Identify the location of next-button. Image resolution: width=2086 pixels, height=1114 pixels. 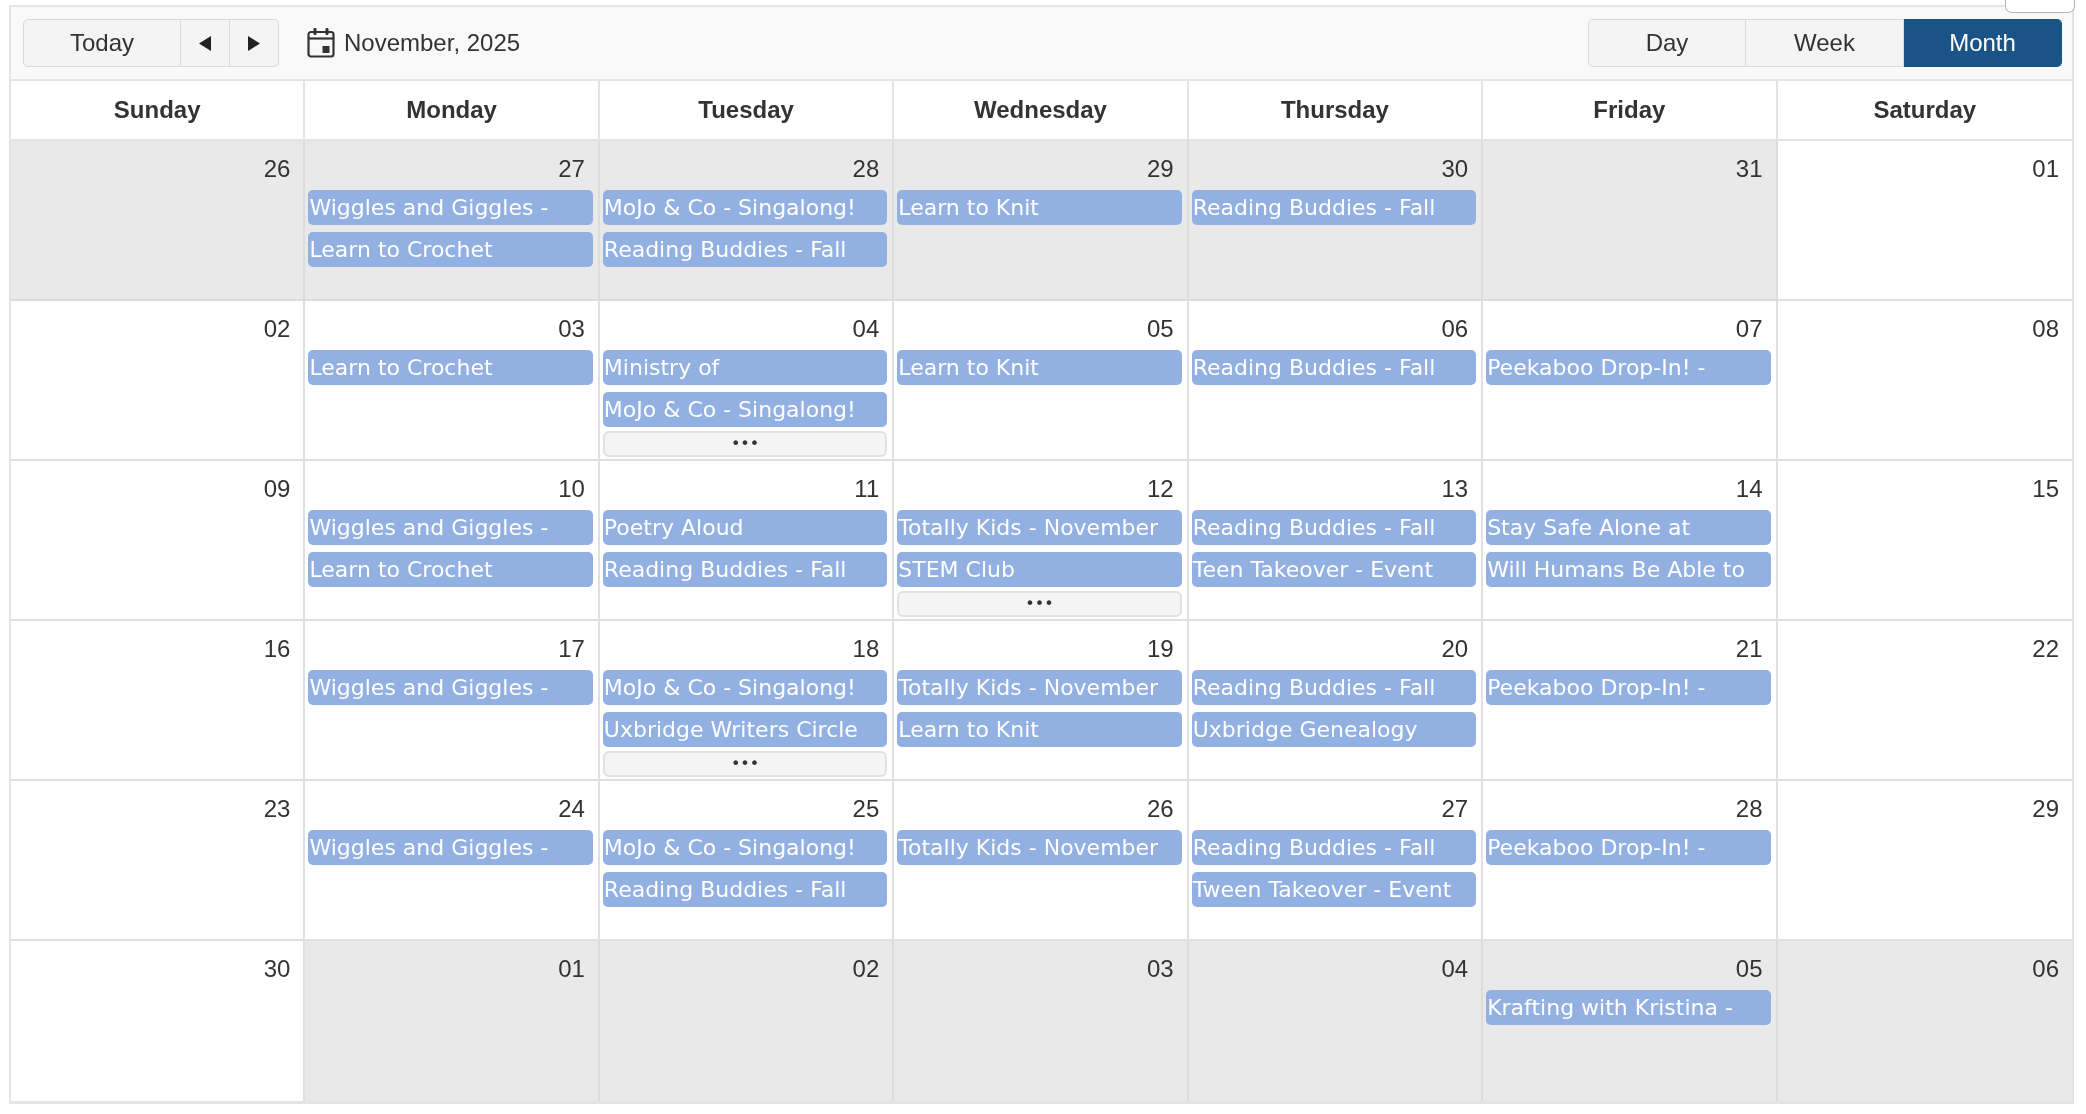
(254, 43).